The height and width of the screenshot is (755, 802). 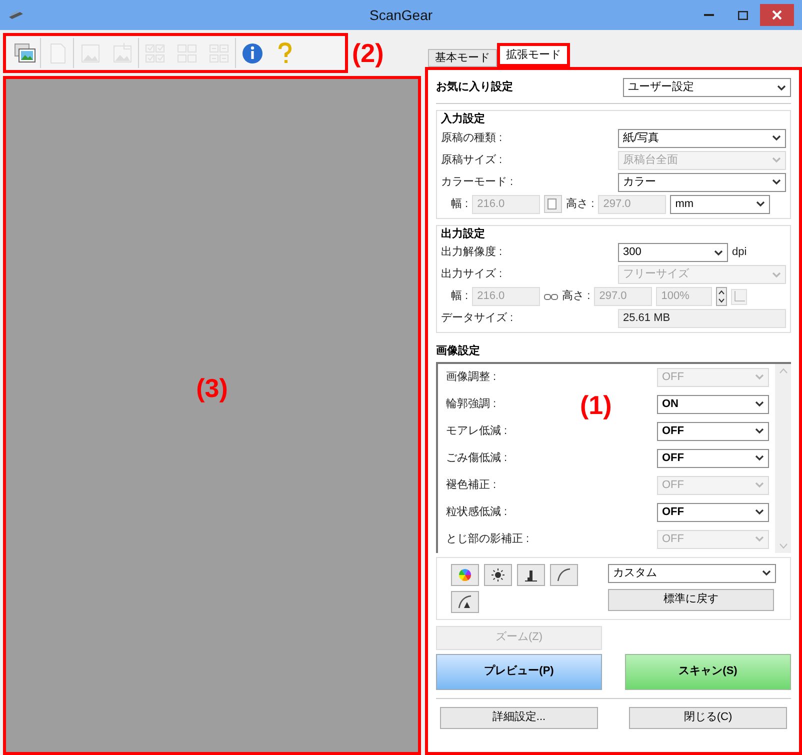 I want to click on scan-button: スキャン(S), so click(x=708, y=672).